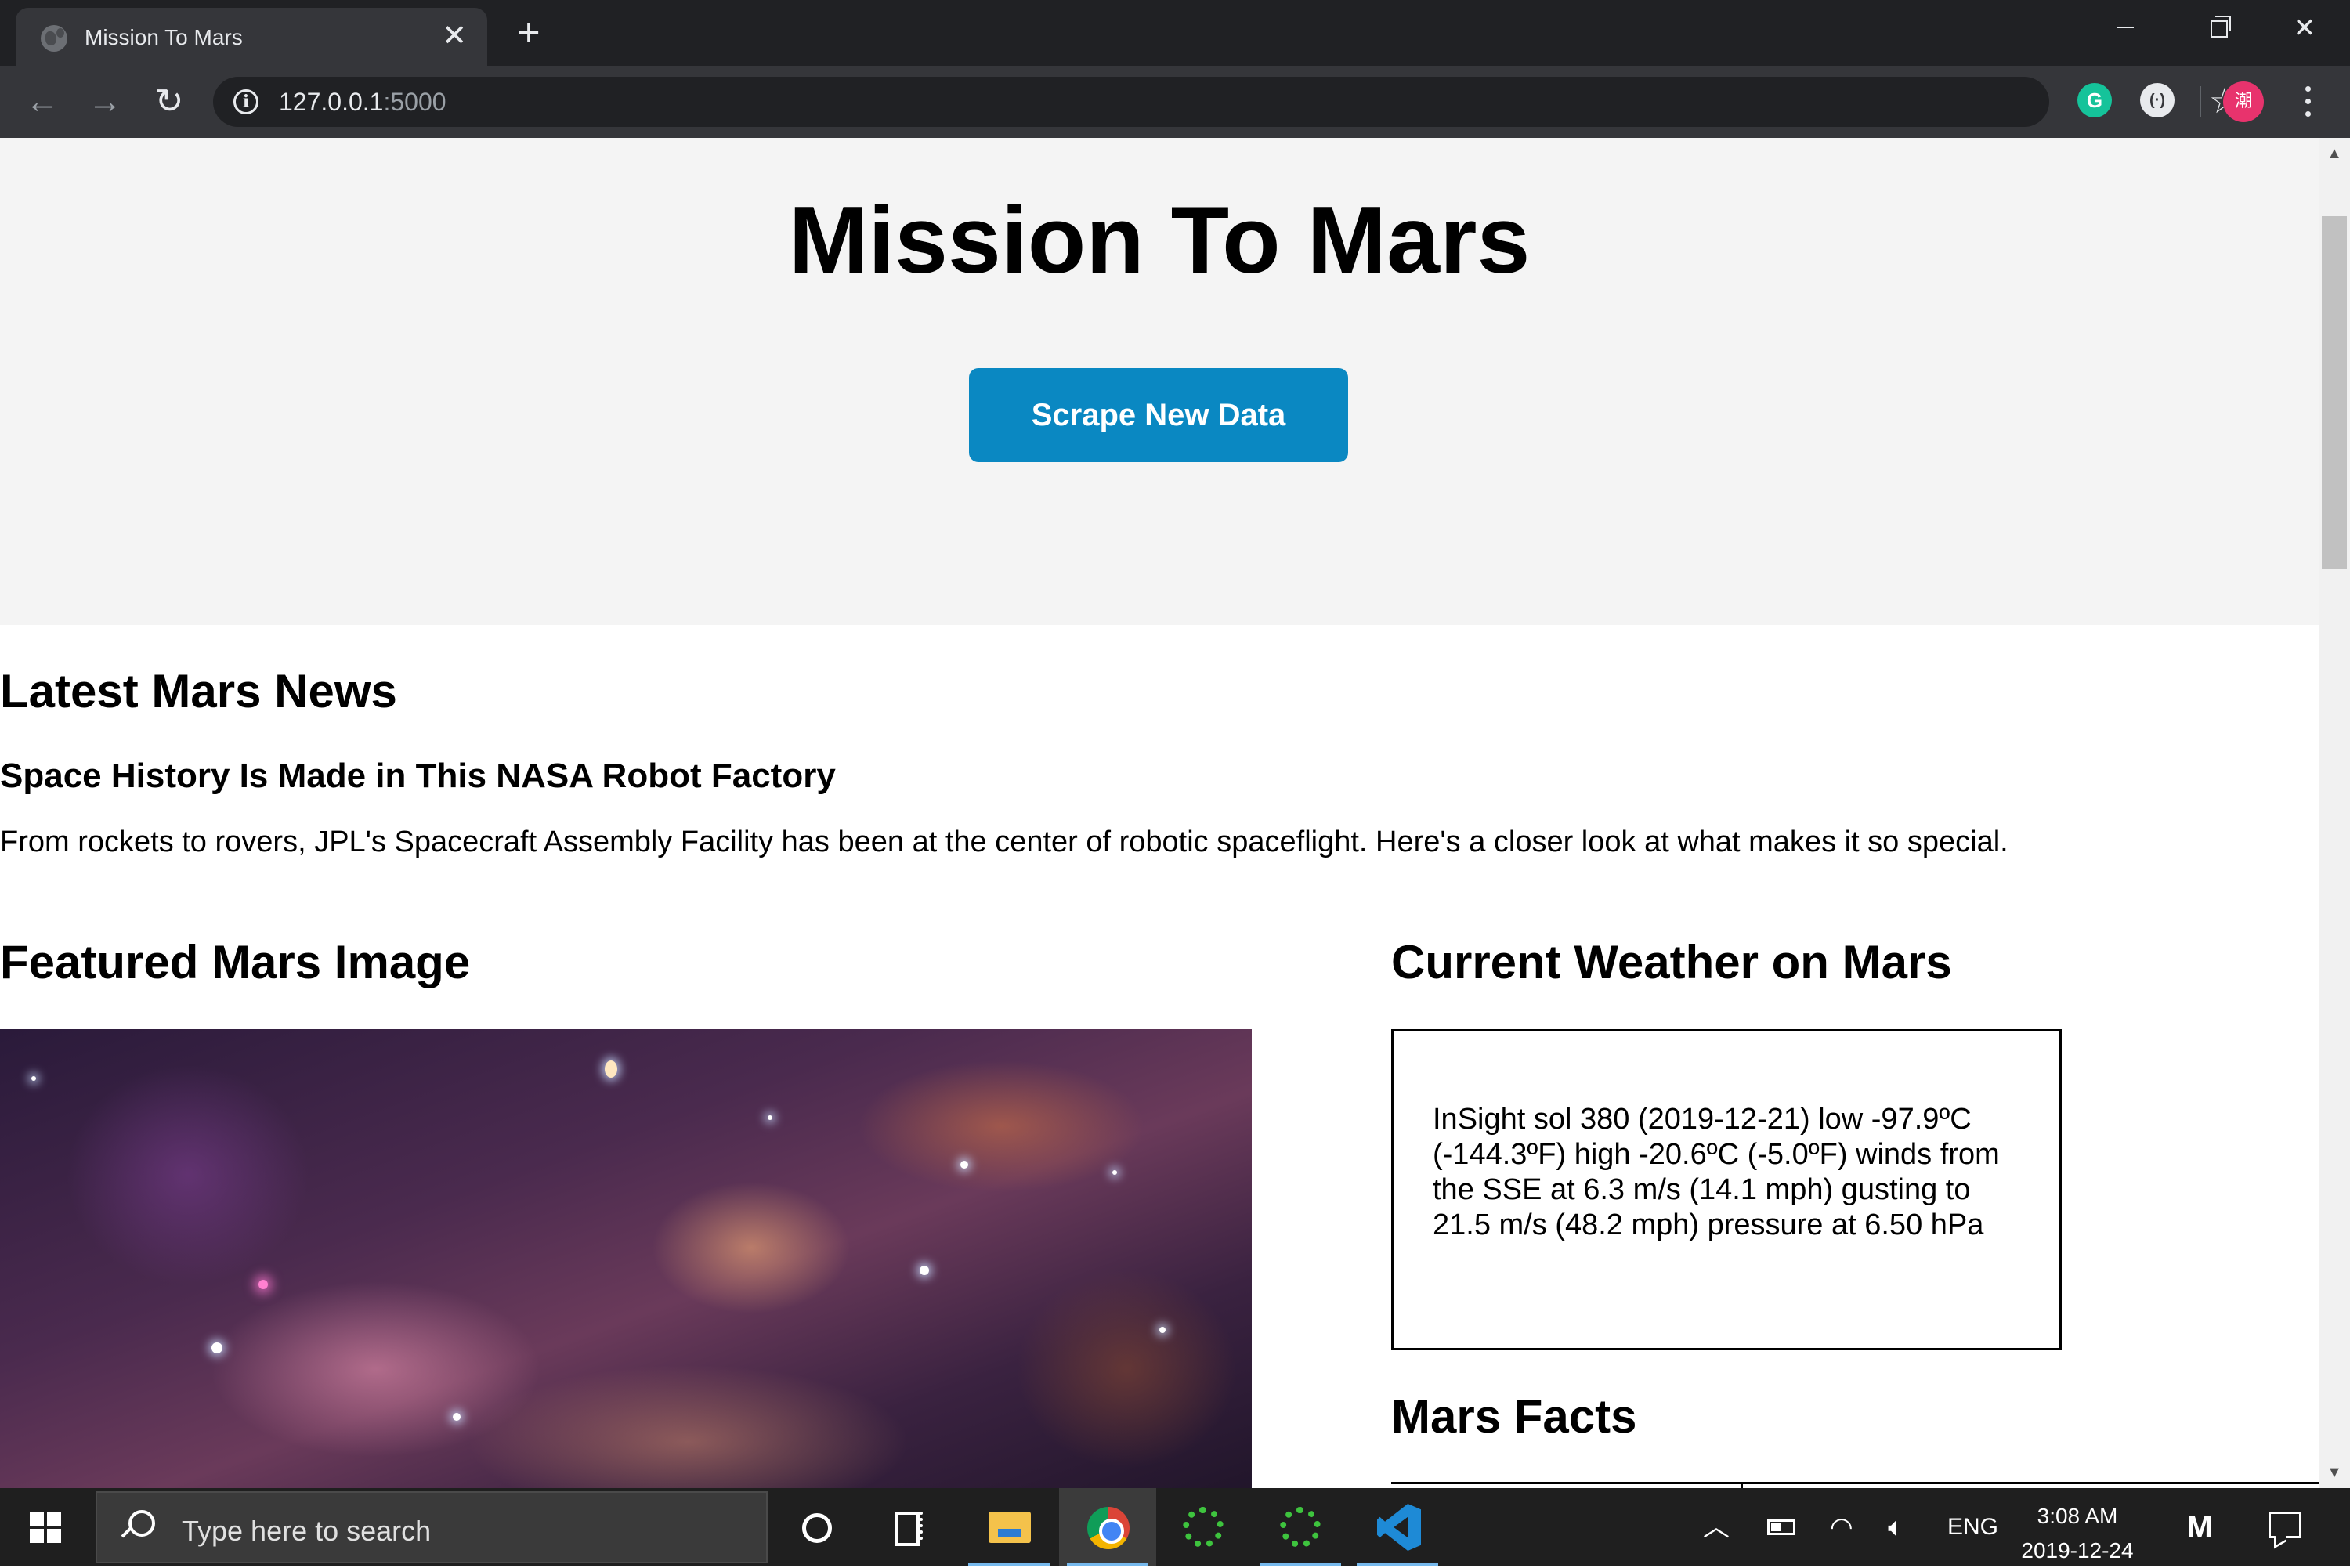 The width and height of the screenshot is (2350, 1568). I want to click on vscode-logo-icon, so click(1399, 1527).